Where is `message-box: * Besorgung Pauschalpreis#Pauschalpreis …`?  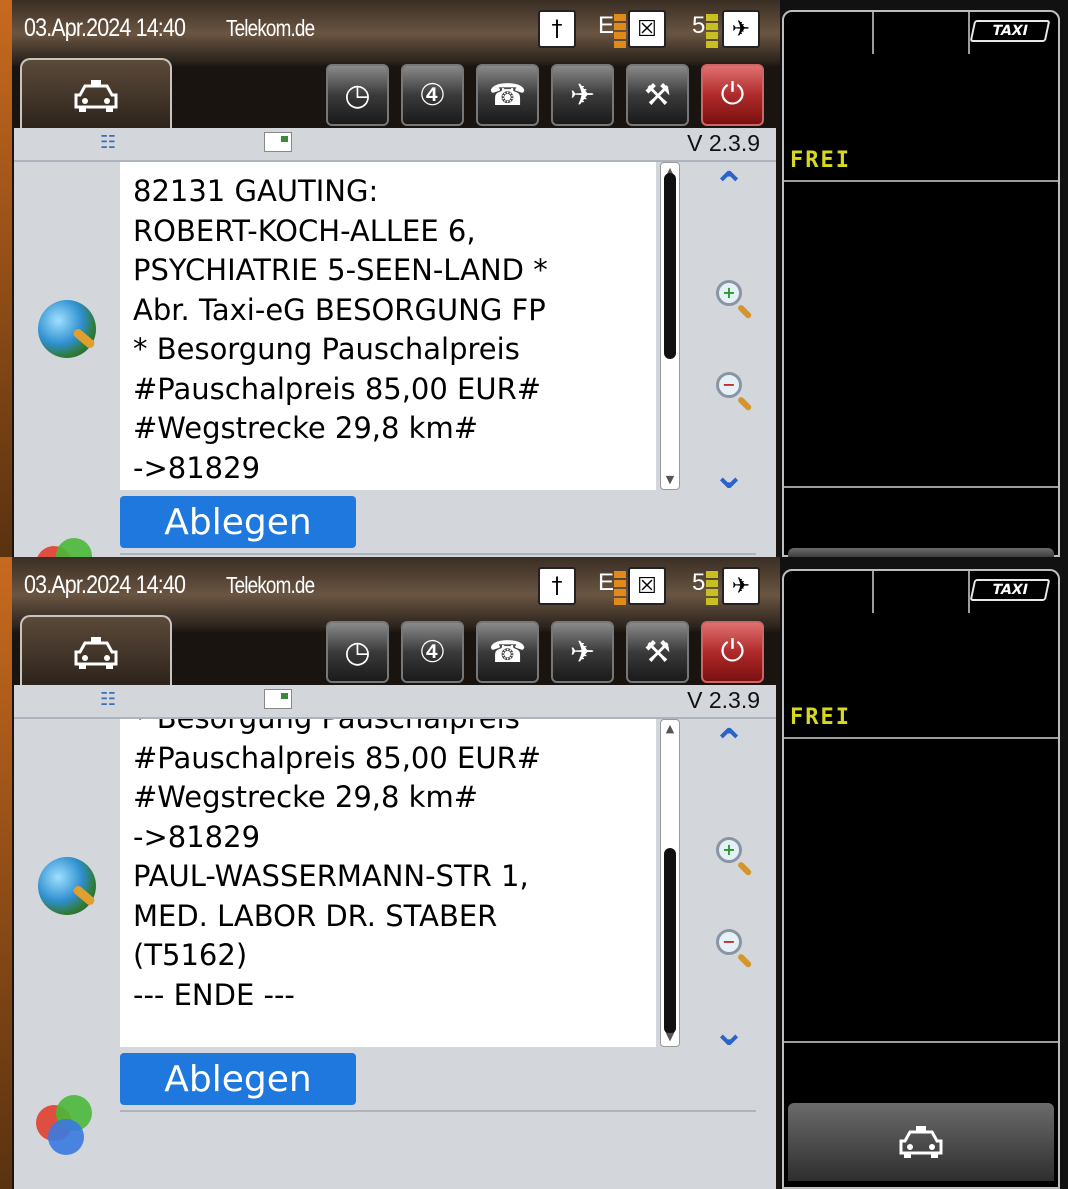
message-box: * Besorgung Pauschalpreis#Pauschalpreis … is located at coordinates (388, 883).